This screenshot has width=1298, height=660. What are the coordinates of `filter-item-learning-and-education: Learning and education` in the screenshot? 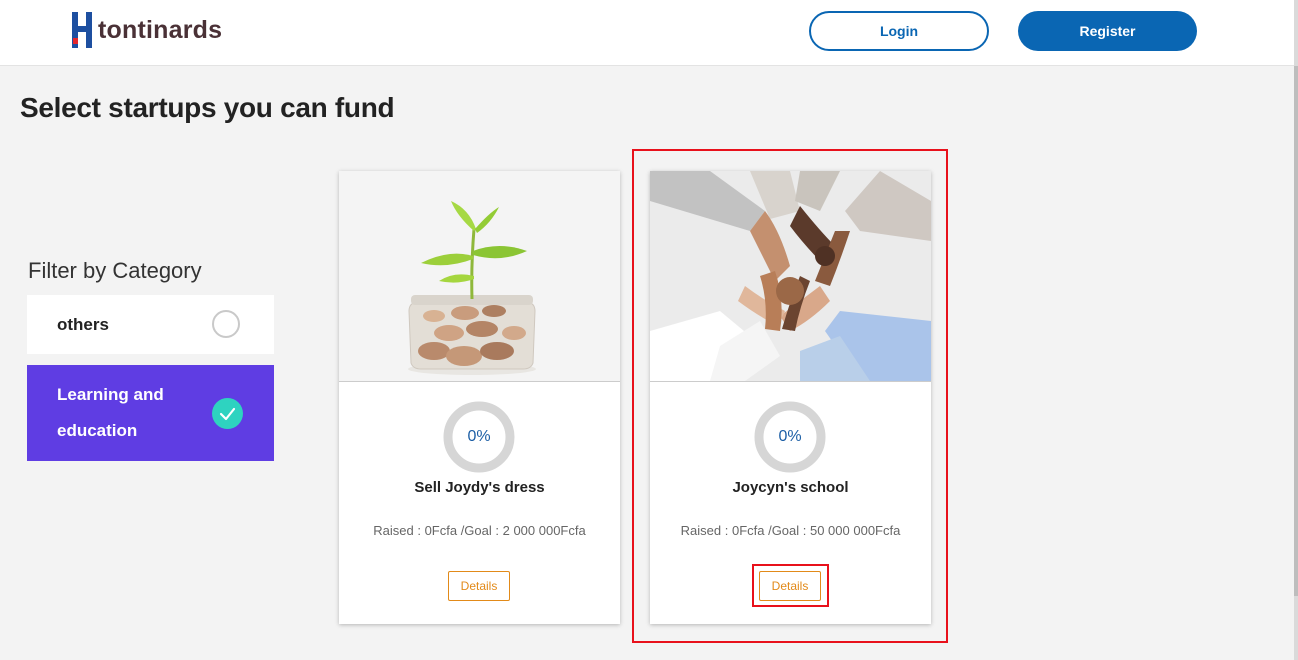 It's located at (150, 413).